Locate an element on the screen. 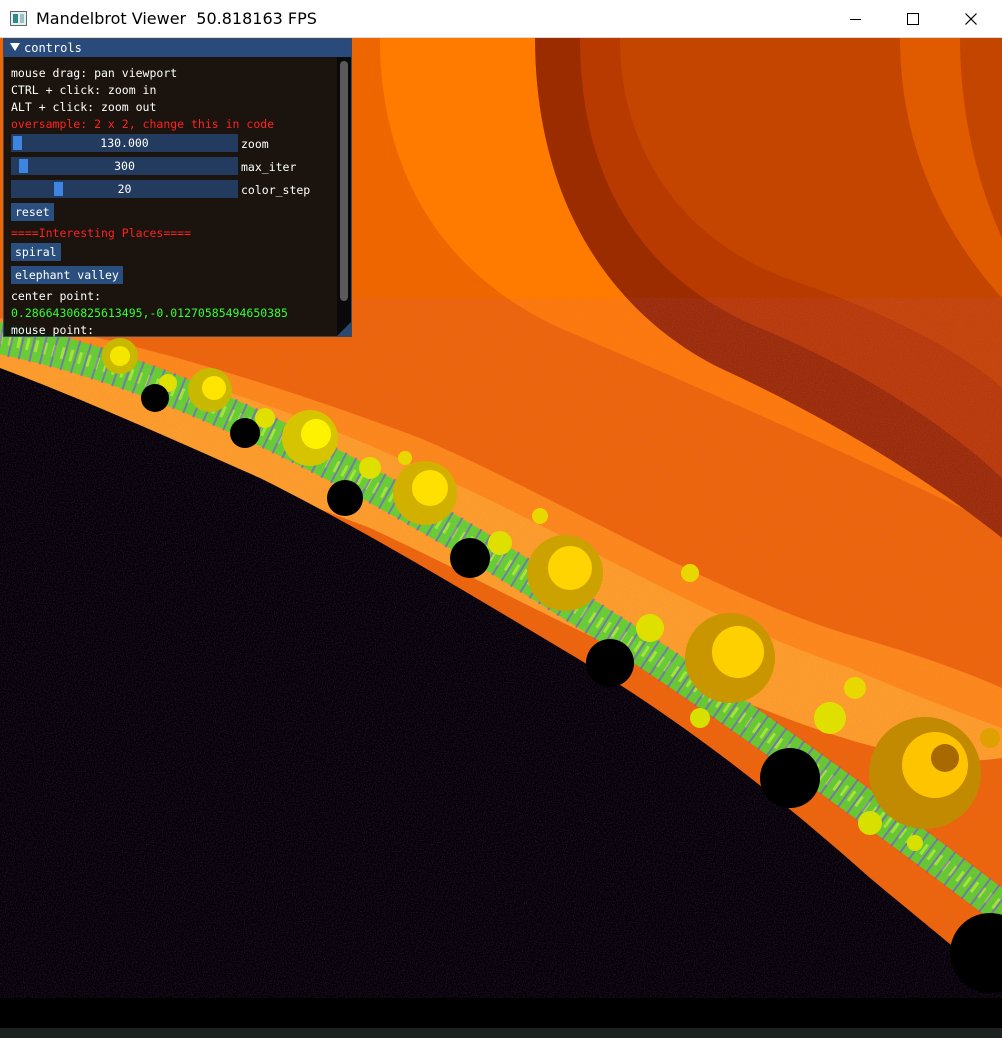 This screenshot has width=1002, height=1038. zoom-slider-value: 130.000 is located at coordinates (124, 143).